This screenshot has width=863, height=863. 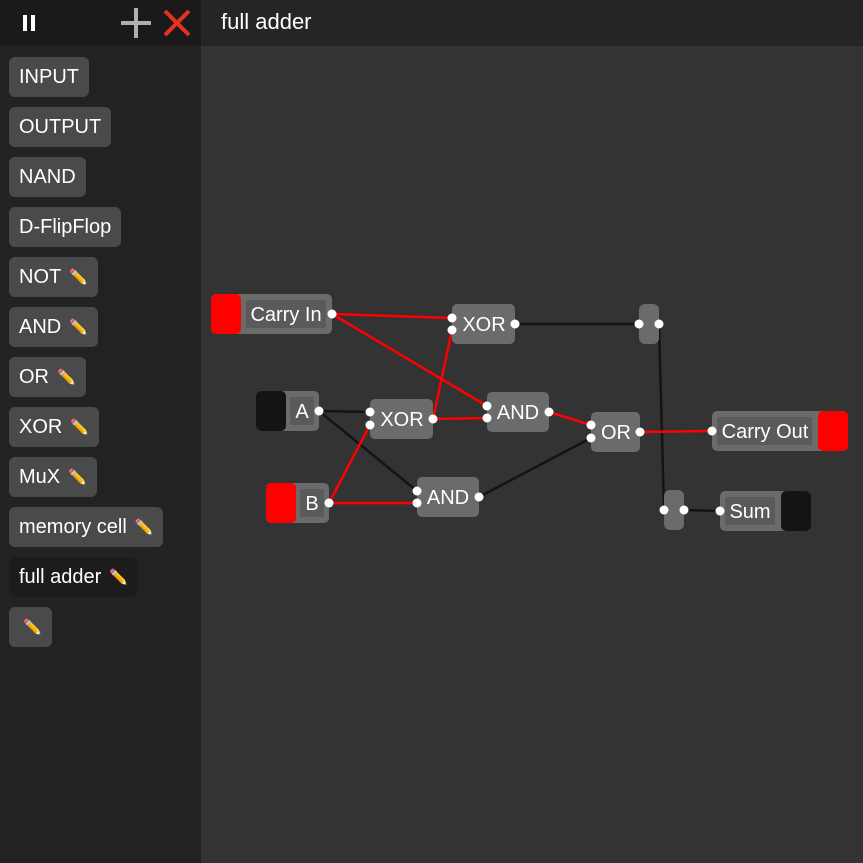 What do you see at coordinates (285, 315) in the screenshot?
I see `input-label: Carry In` at bounding box center [285, 315].